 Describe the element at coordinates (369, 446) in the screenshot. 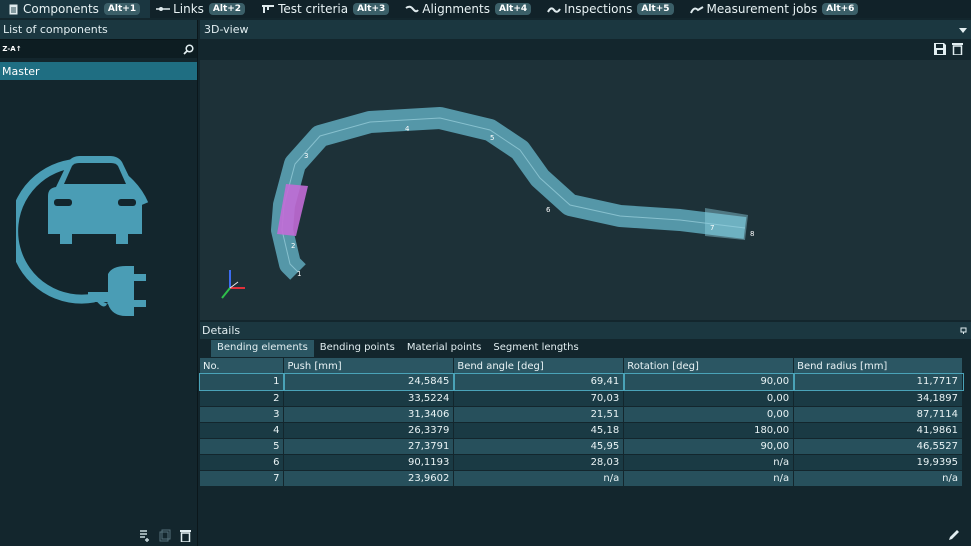

I see `table-cell: 27,3791` at that location.